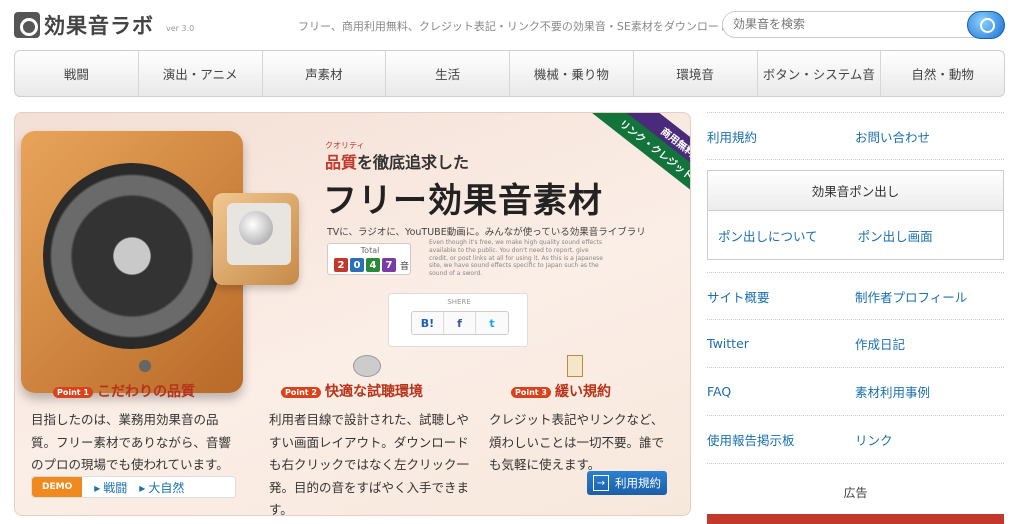 Image resolution: width=1024 pixels, height=524 pixels. I want to click on sidebar-row: Twitter 作成日記, so click(855, 344).